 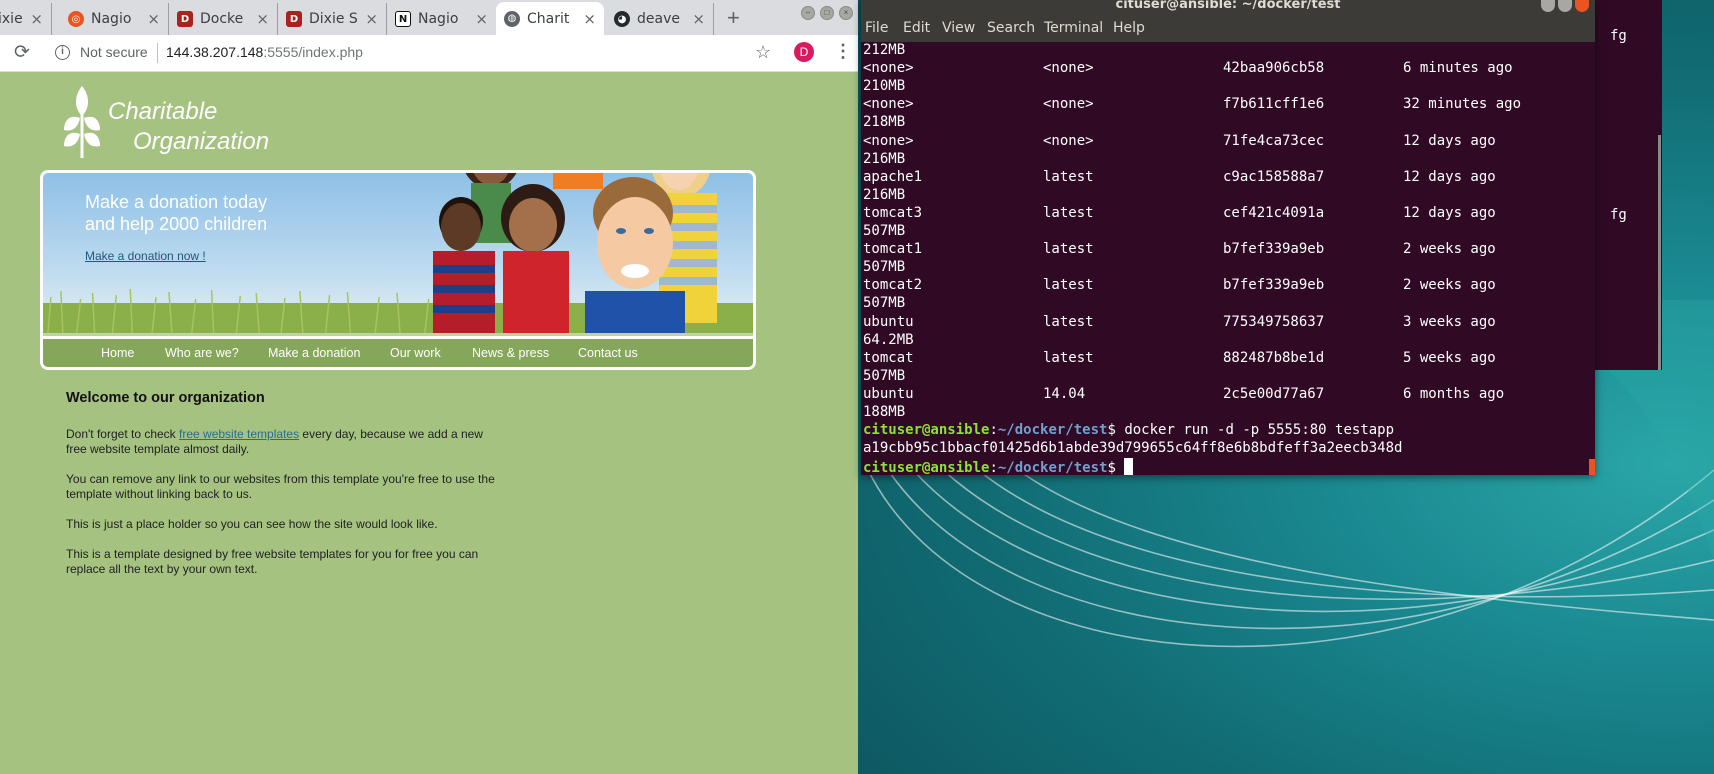 I want to click on donate-now-link: Make a donation now !, so click(x=145, y=256).